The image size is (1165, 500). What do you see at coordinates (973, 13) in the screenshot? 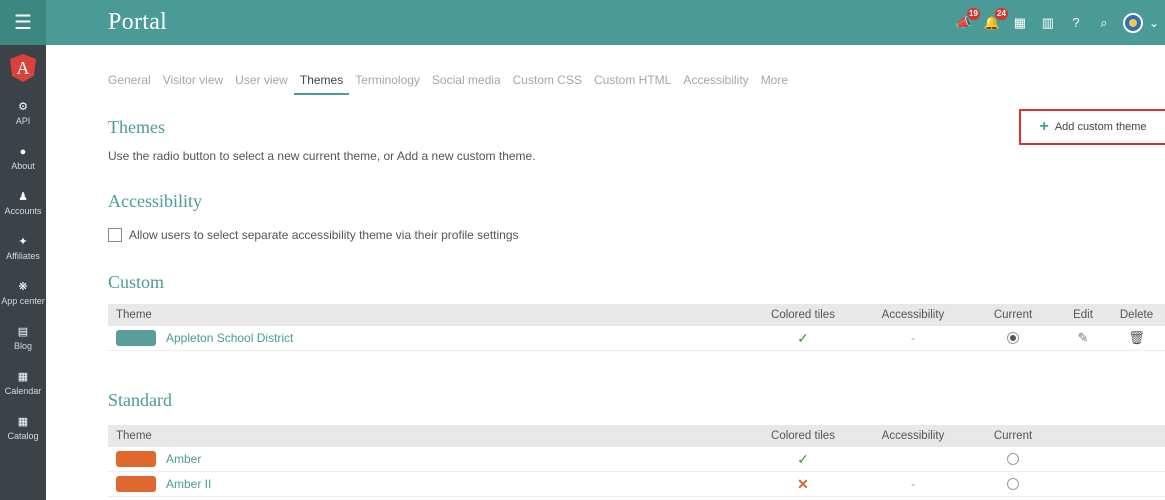
I see `notification-badge: 19` at bounding box center [973, 13].